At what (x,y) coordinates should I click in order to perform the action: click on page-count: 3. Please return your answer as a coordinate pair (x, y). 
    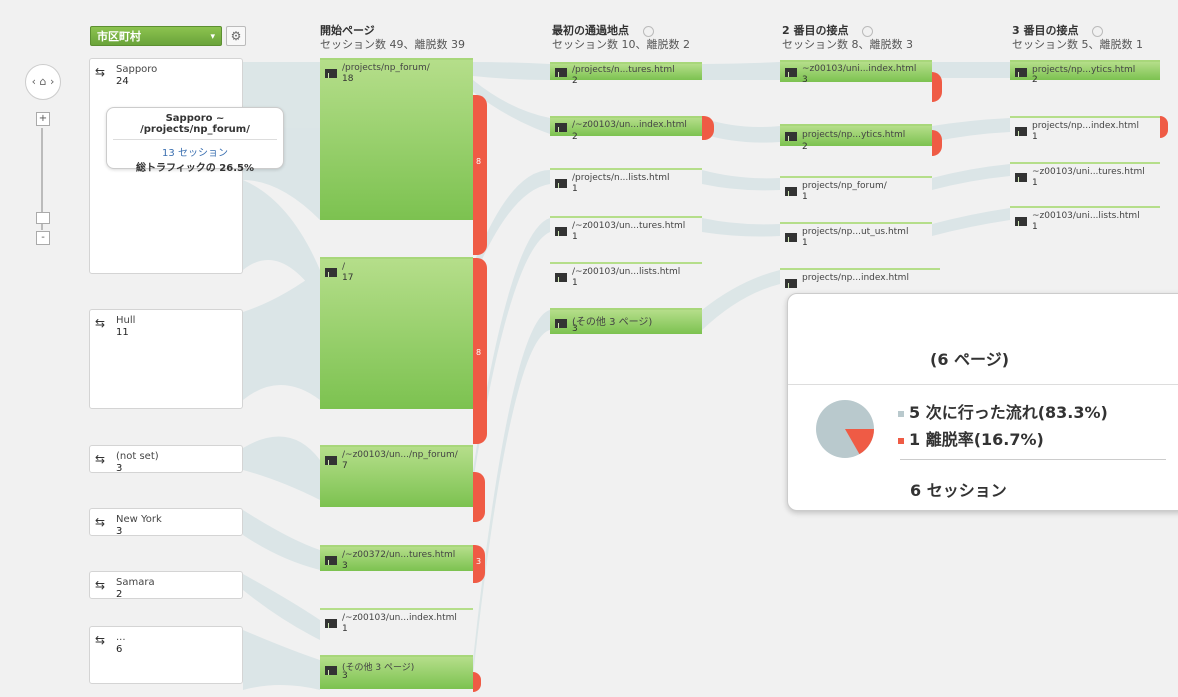
    Looking at the image, I should click on (345, 676).